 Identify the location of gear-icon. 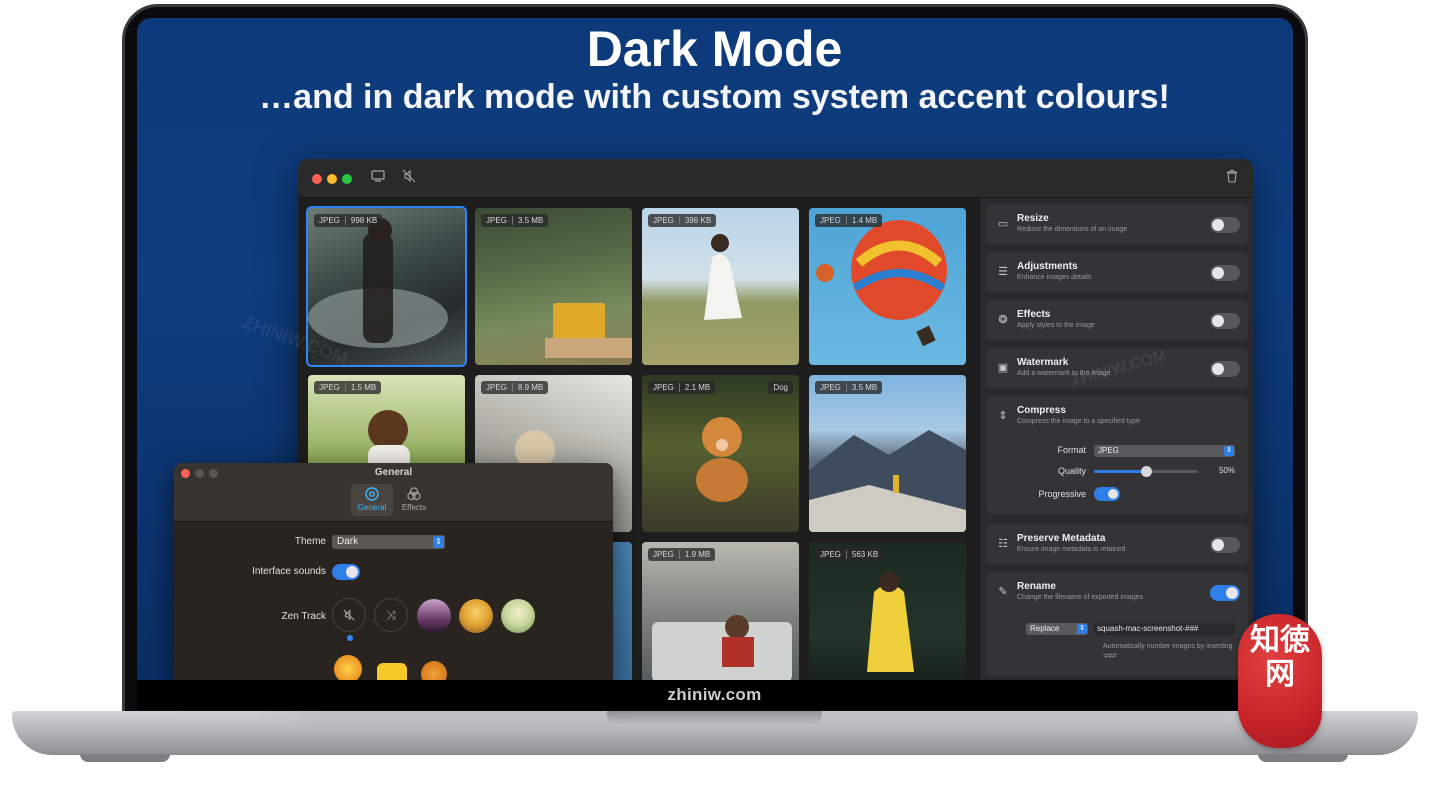
(372, 494).